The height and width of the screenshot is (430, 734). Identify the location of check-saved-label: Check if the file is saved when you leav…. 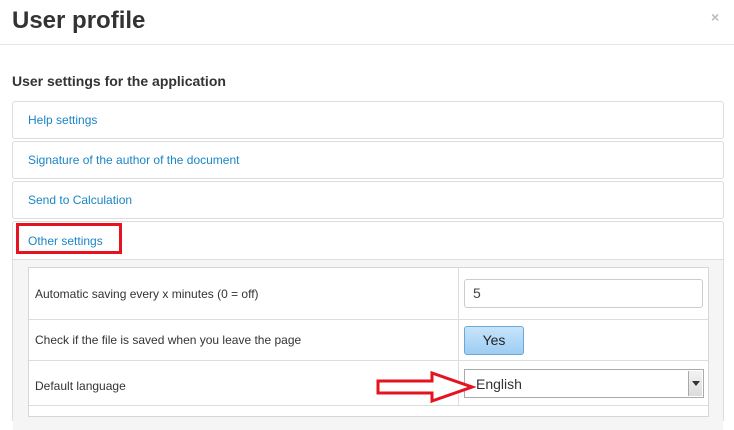
(168, 340).